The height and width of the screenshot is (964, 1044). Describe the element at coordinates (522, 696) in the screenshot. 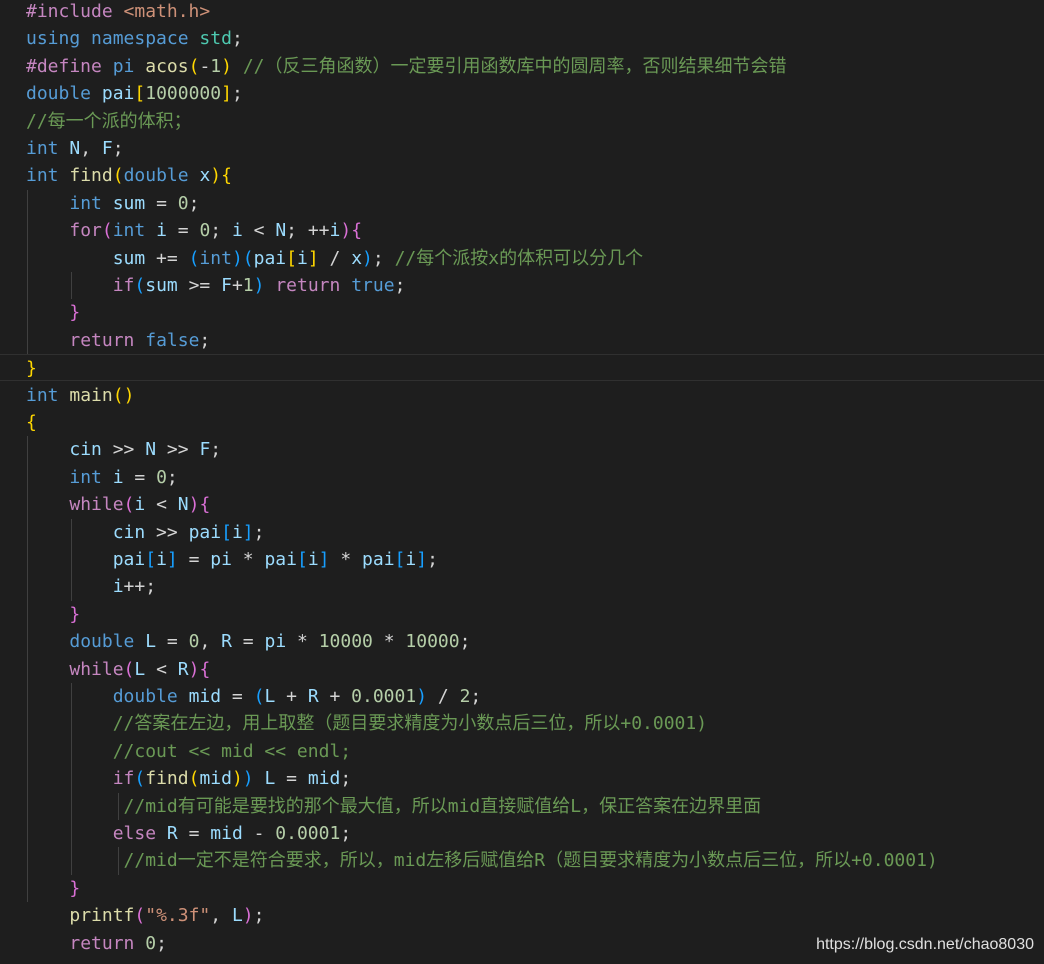

I see `code-line: double mid = (L + R + 0.0001) / 2;` at that location.